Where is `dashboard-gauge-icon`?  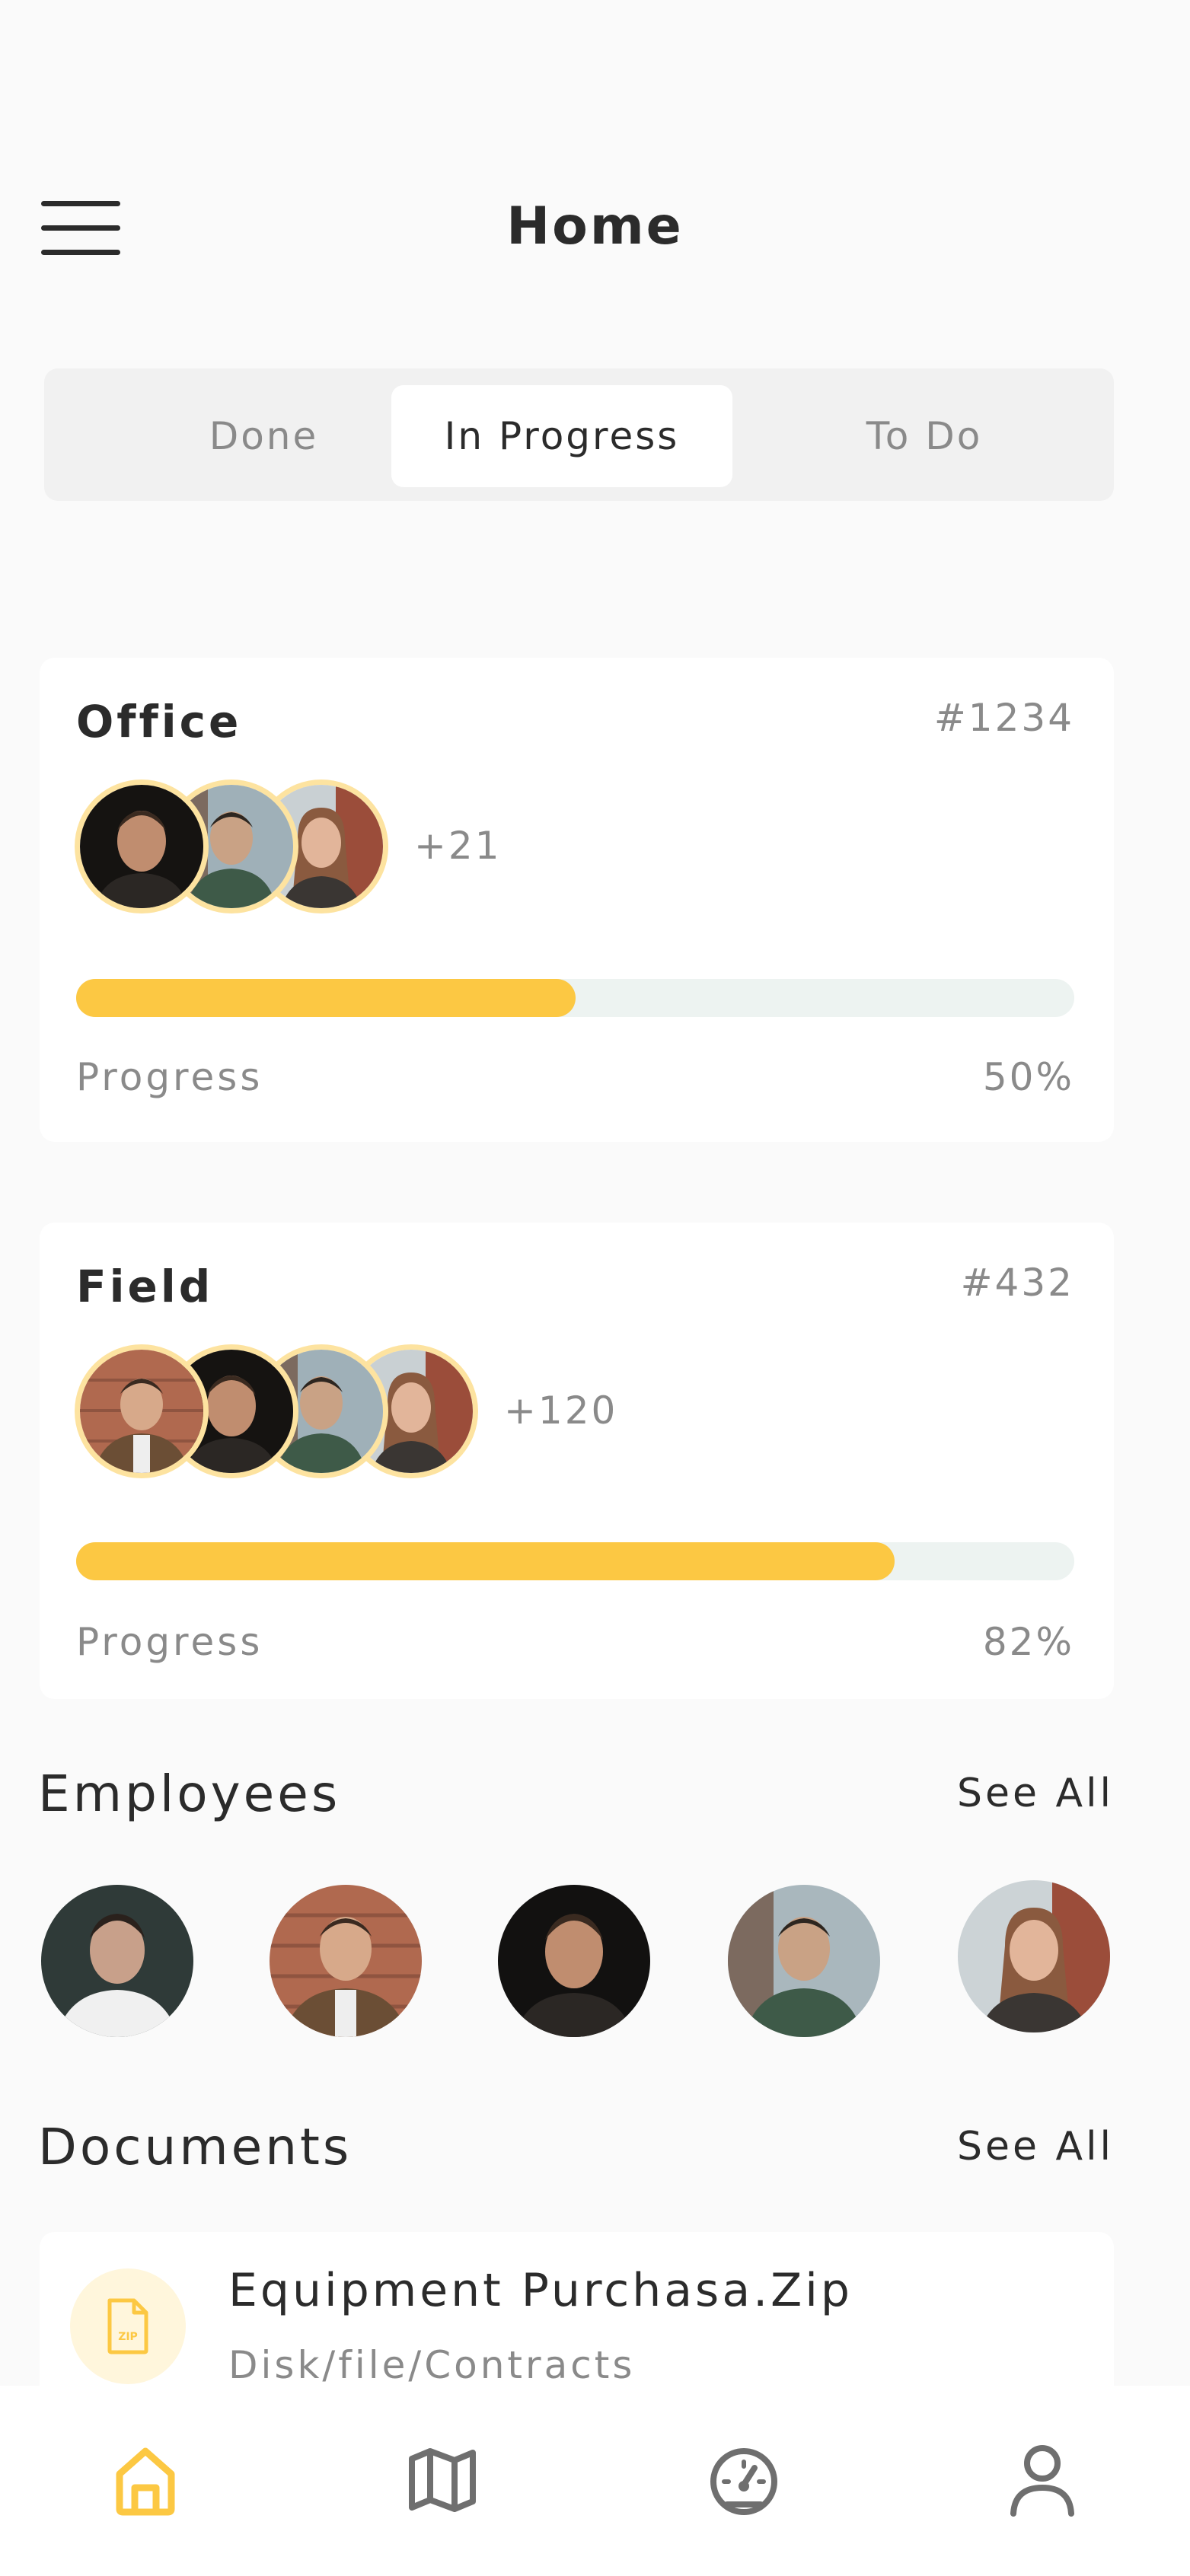 dashboard-gauge-icon is located at coordinates (744, 2480).